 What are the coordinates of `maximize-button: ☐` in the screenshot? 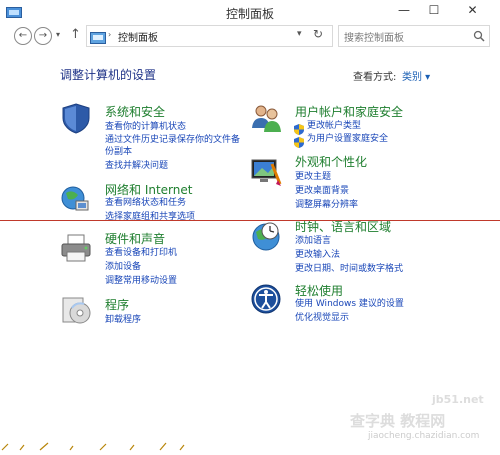 It's located at (434, 10).